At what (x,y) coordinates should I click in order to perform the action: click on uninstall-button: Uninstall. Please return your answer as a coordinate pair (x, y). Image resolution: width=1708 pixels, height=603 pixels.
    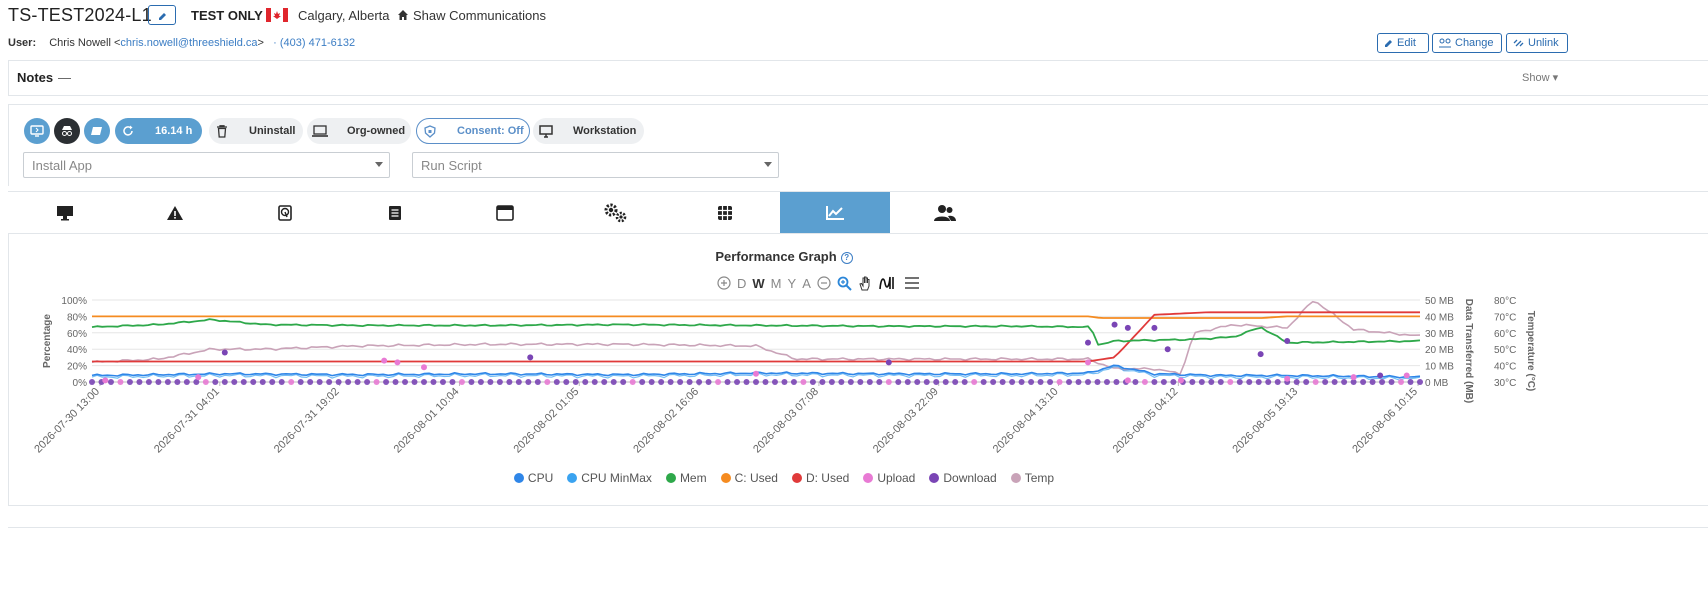
    Looking at the image, I should click on (256, 131).